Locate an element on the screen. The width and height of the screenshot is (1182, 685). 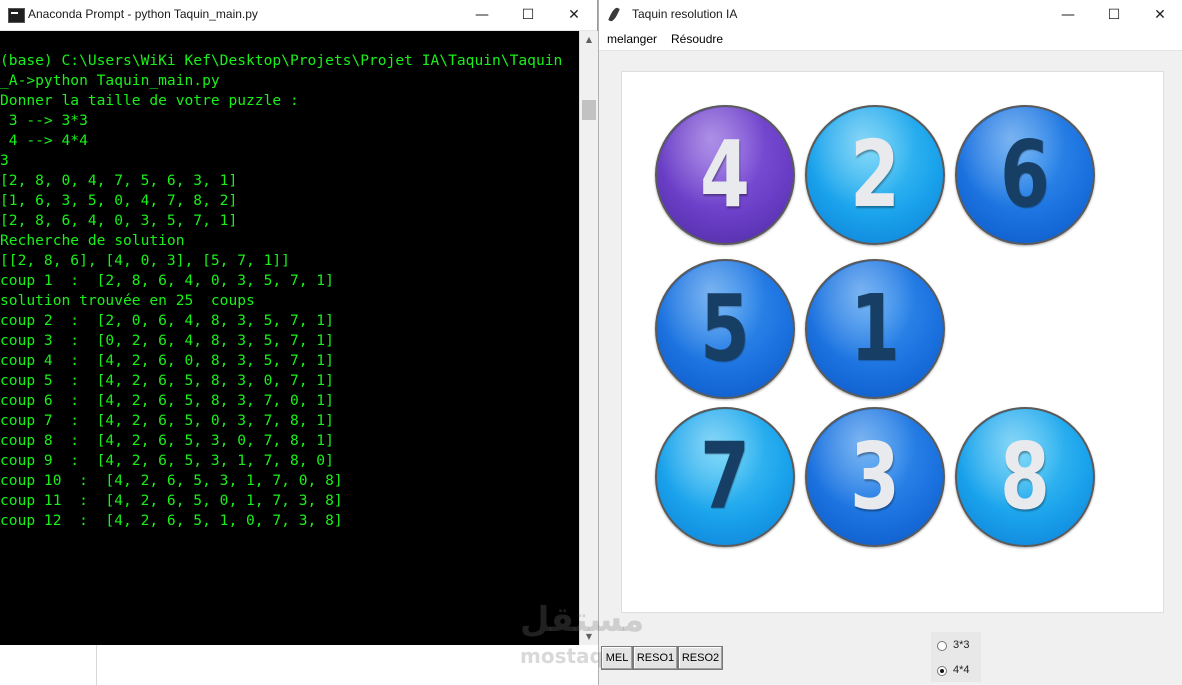
scroll-thumb is located at coordinates (589, 110).